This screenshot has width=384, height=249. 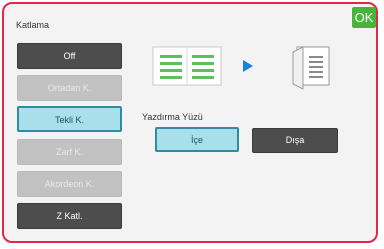 I want to click on fold-option-ortadan: Ortadan K., so click(x=69, y=88).